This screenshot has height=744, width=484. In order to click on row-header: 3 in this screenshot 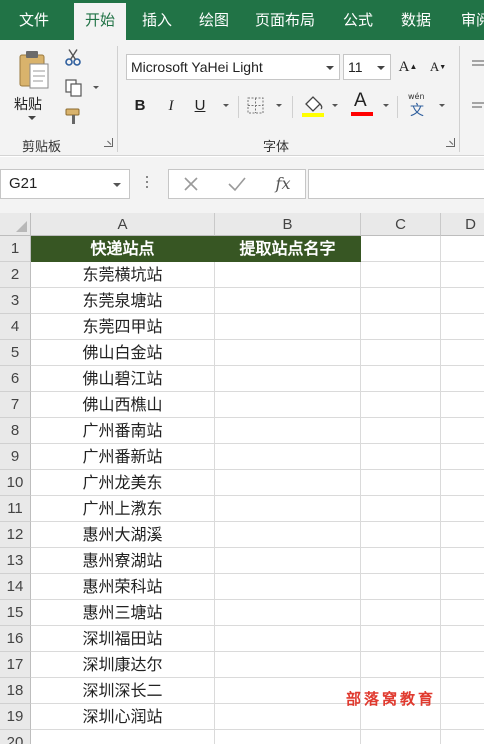, I will do `click(15, 301)`.